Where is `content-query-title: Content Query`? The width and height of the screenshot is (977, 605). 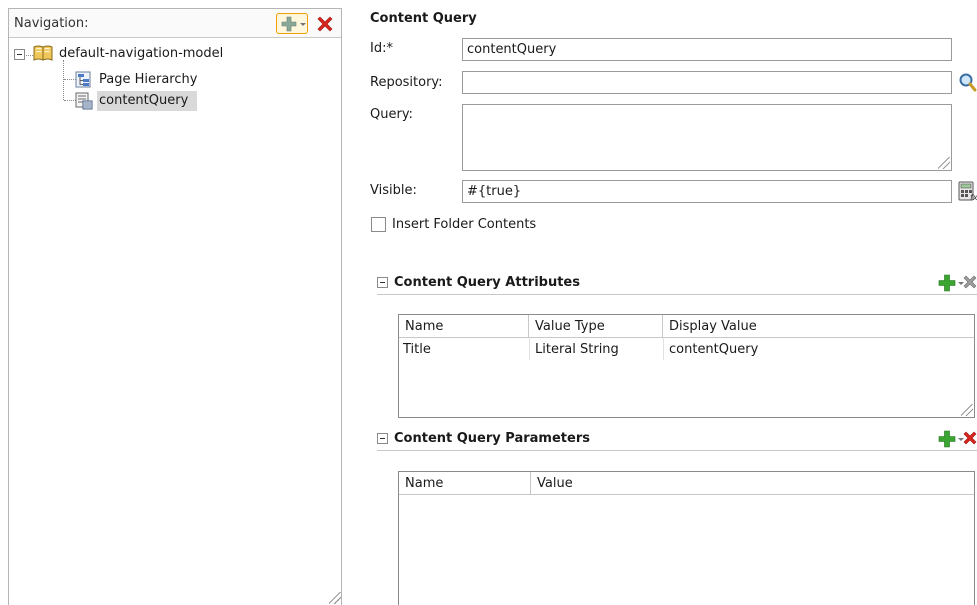 content-query-title: Content Query is located at coordinates (423, 18).